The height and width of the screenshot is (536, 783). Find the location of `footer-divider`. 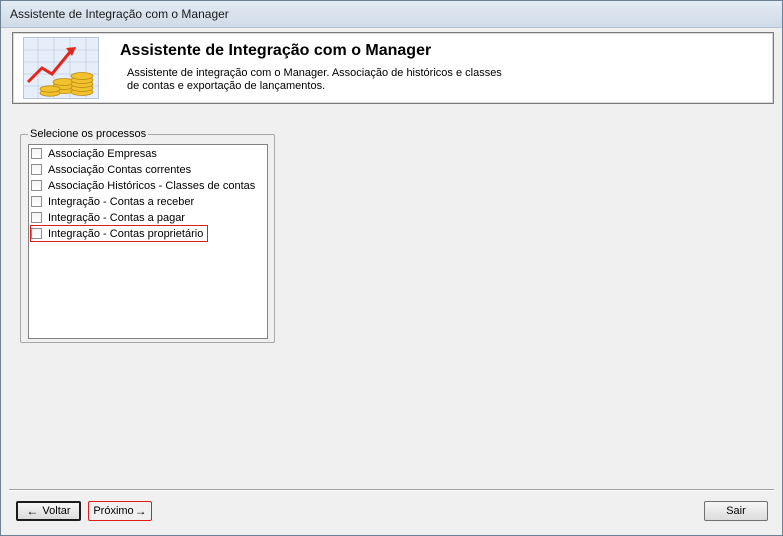

footer-divider is located at coordinates (391, 490).